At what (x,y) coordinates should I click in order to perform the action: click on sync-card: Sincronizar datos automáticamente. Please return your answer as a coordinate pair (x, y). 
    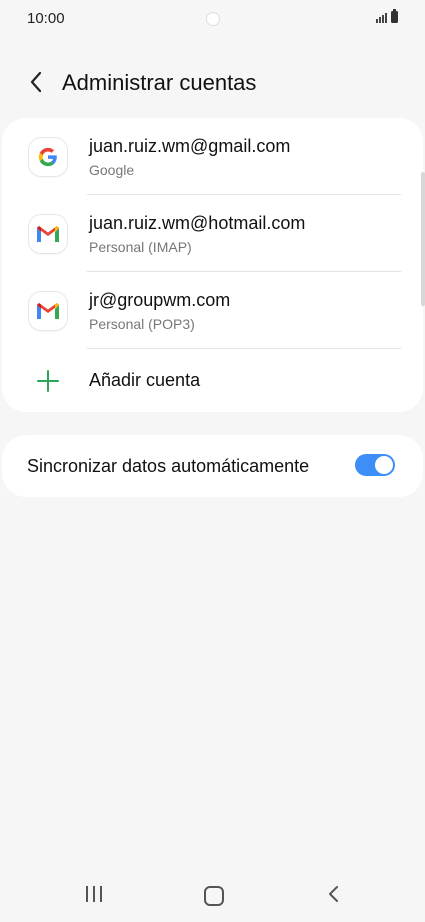
    Looking at the image, I should click on (212, 466).